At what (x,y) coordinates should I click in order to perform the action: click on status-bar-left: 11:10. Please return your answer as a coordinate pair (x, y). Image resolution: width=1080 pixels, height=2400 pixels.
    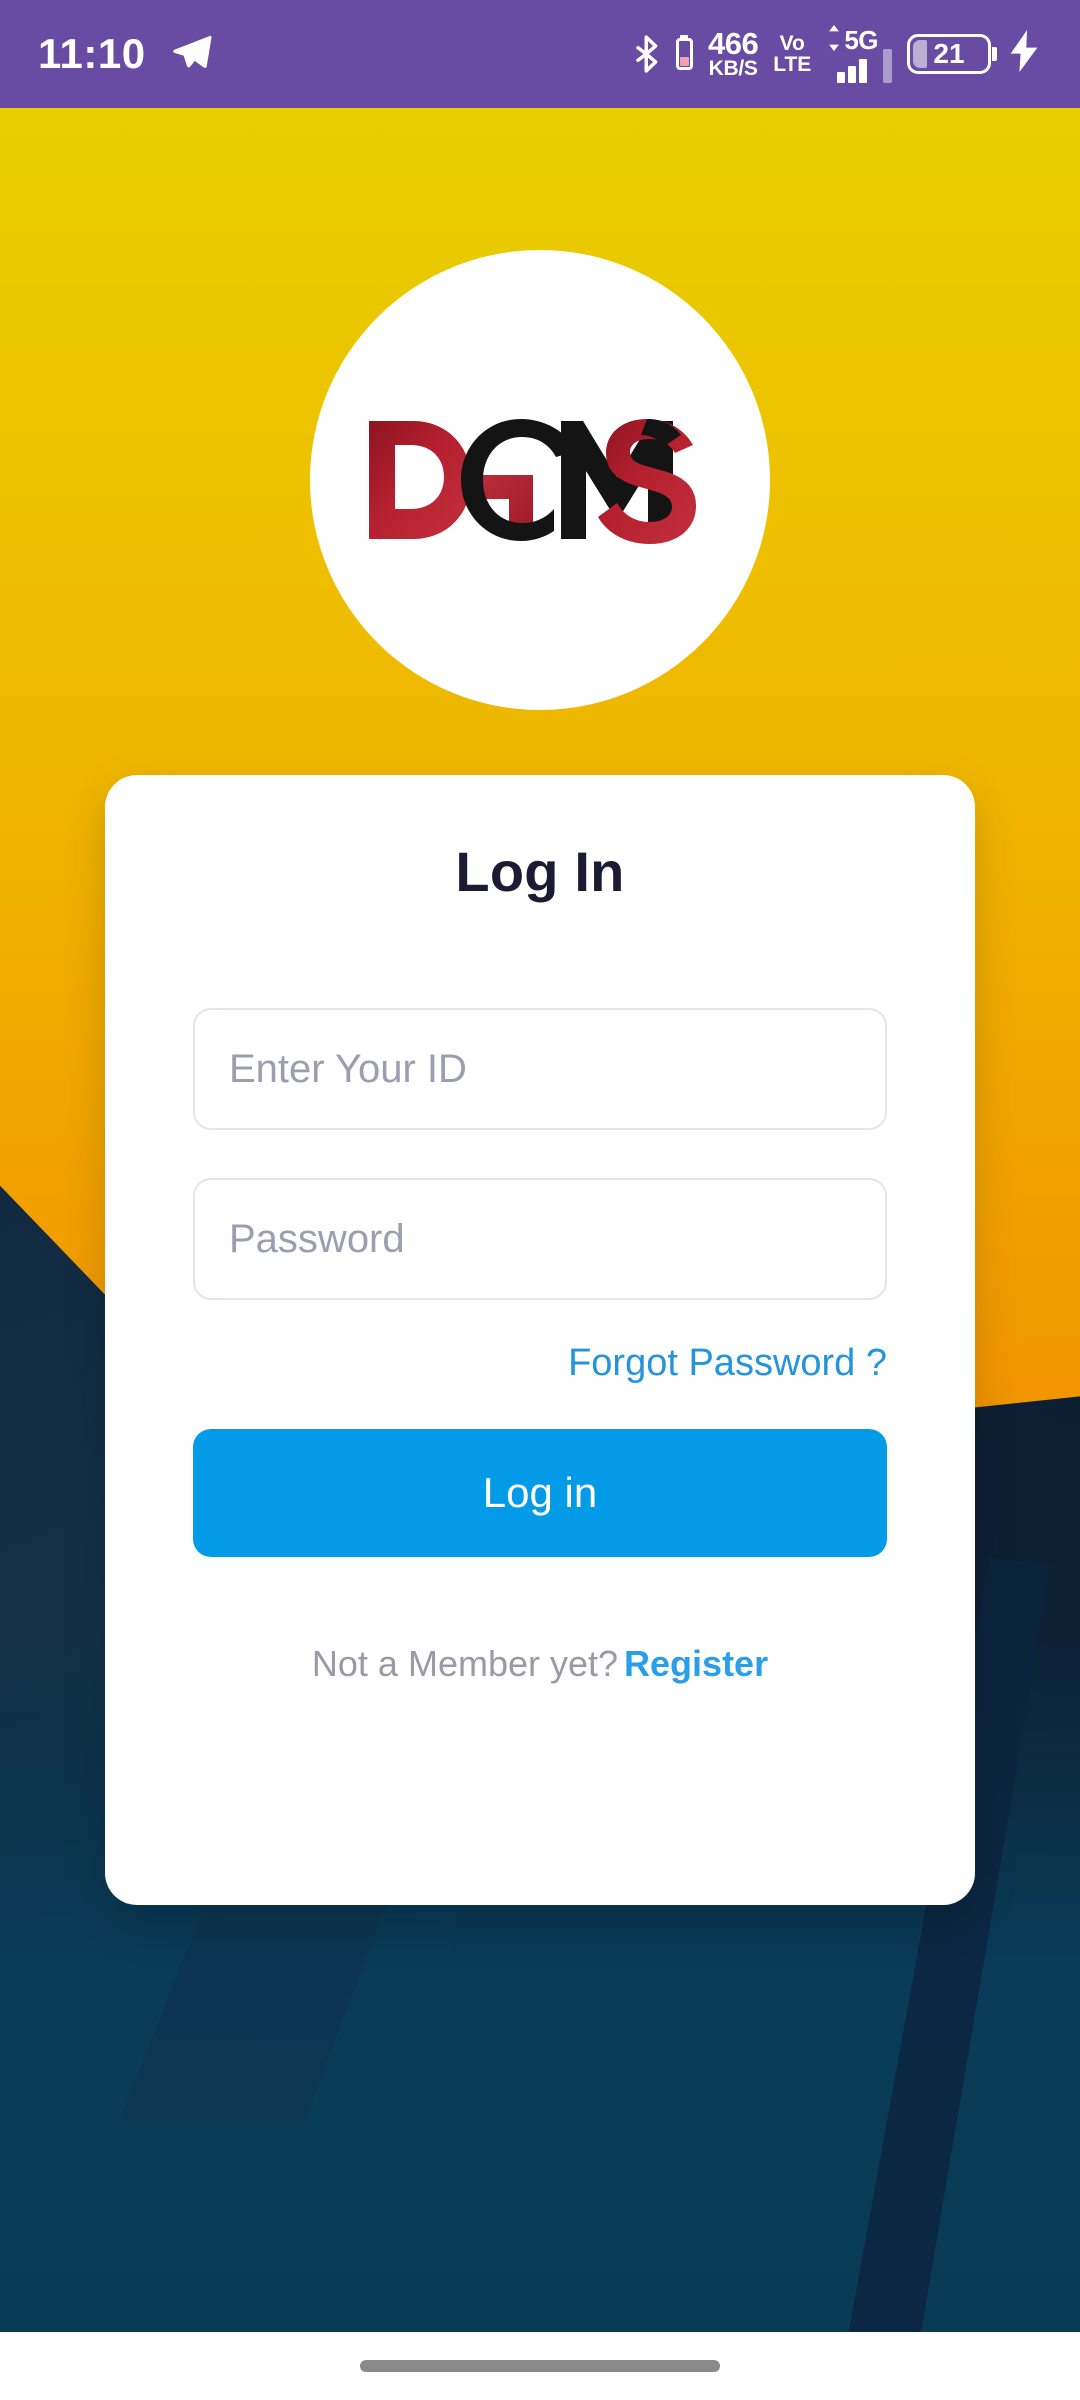
    Looking at the image, I should click on (125, 54).